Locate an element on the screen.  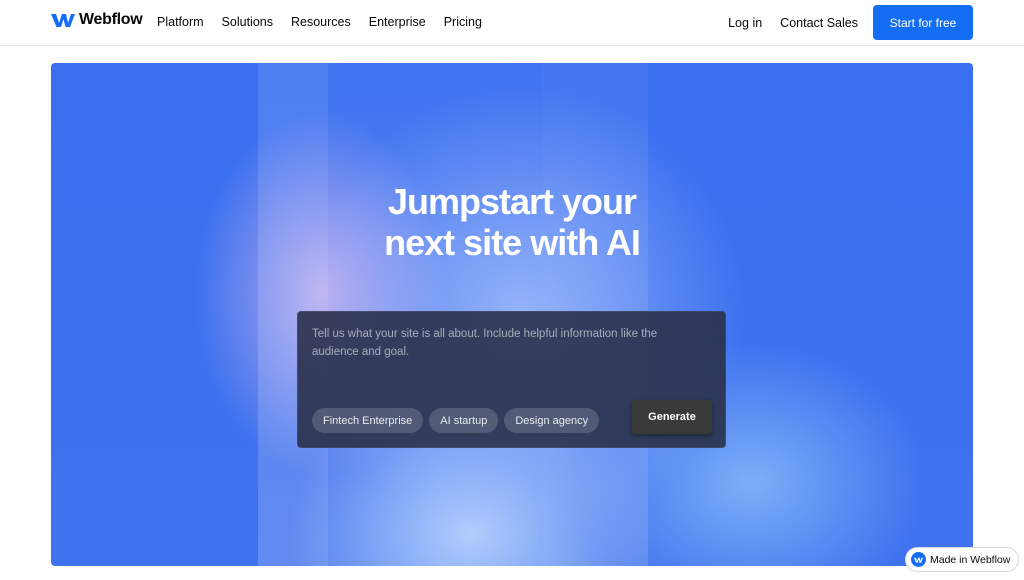
start-for-free-button: Start for free is located at coordinates (923, 22).